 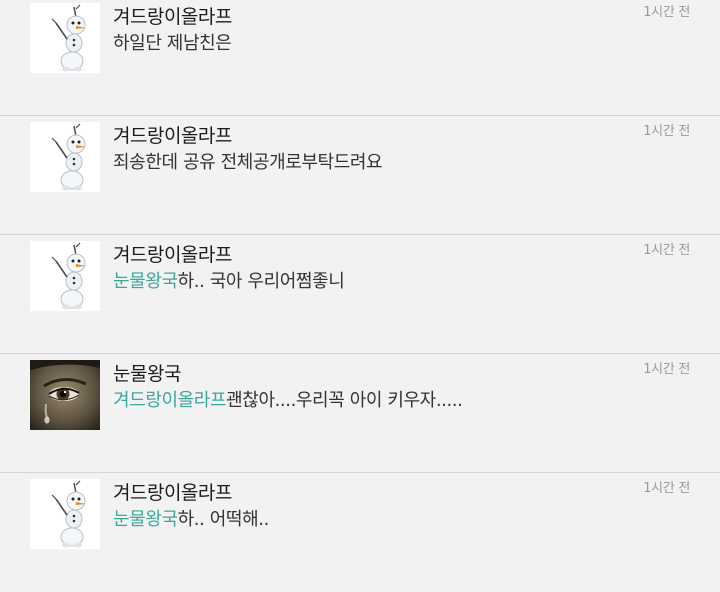 I want to click on comment-body: 죄송한데 공유 전체공개로부탁드려요, so click(x=248, y=162).